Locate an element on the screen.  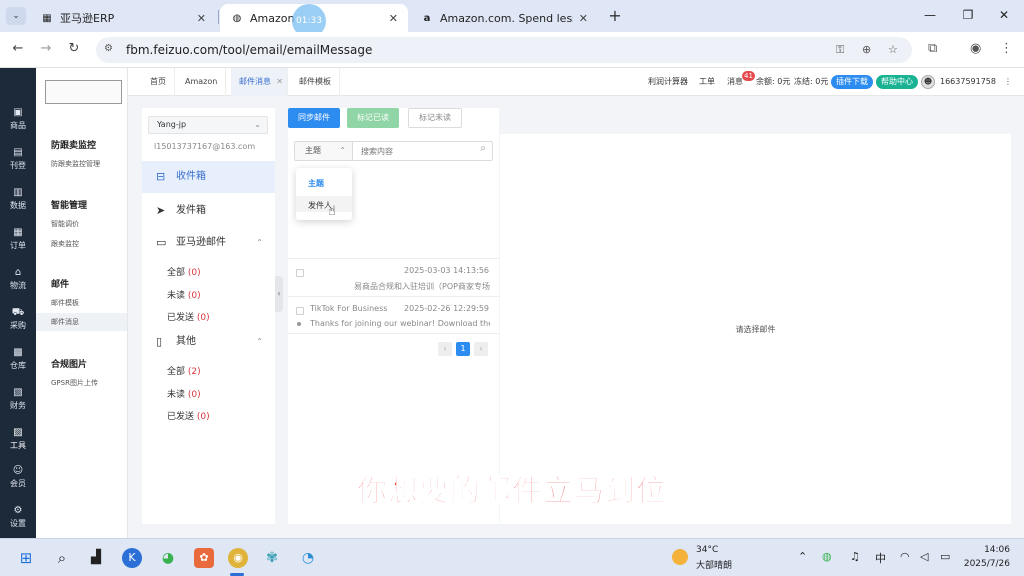
other-unread: 未读 (0) is located at coordinates (184, 393).